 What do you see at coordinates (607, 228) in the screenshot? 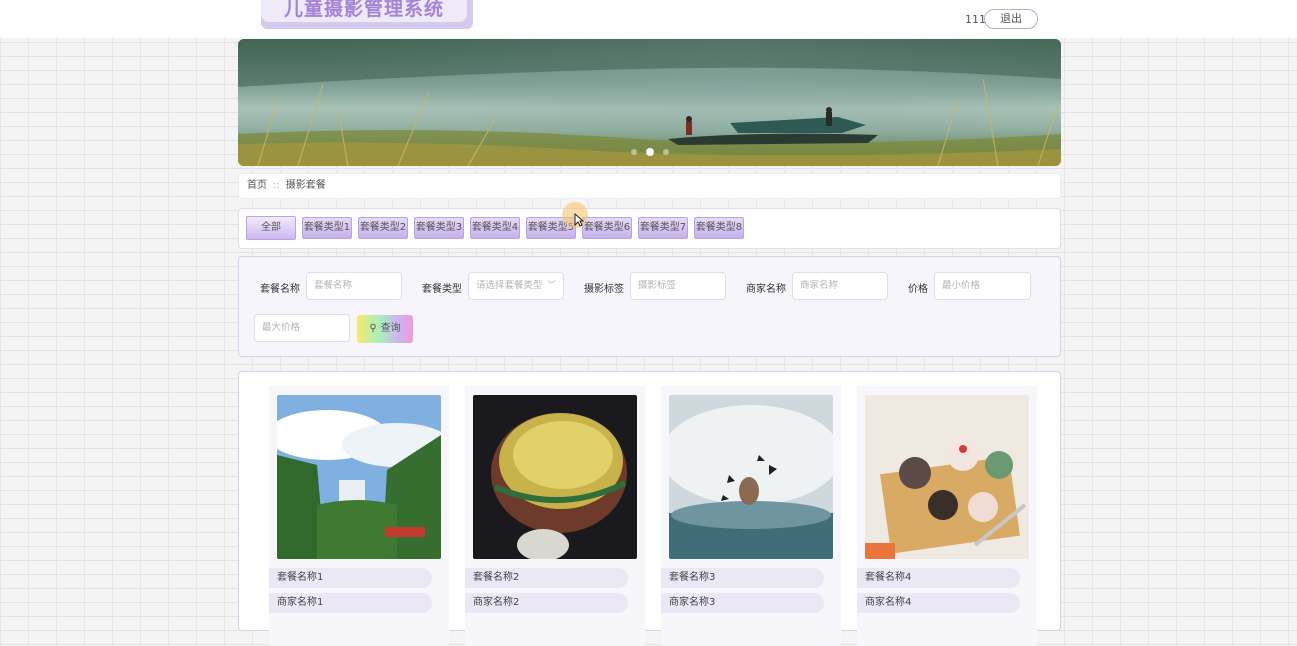
I see `type-tab-6: 套餐类型6` at bounding box center [607, 228].